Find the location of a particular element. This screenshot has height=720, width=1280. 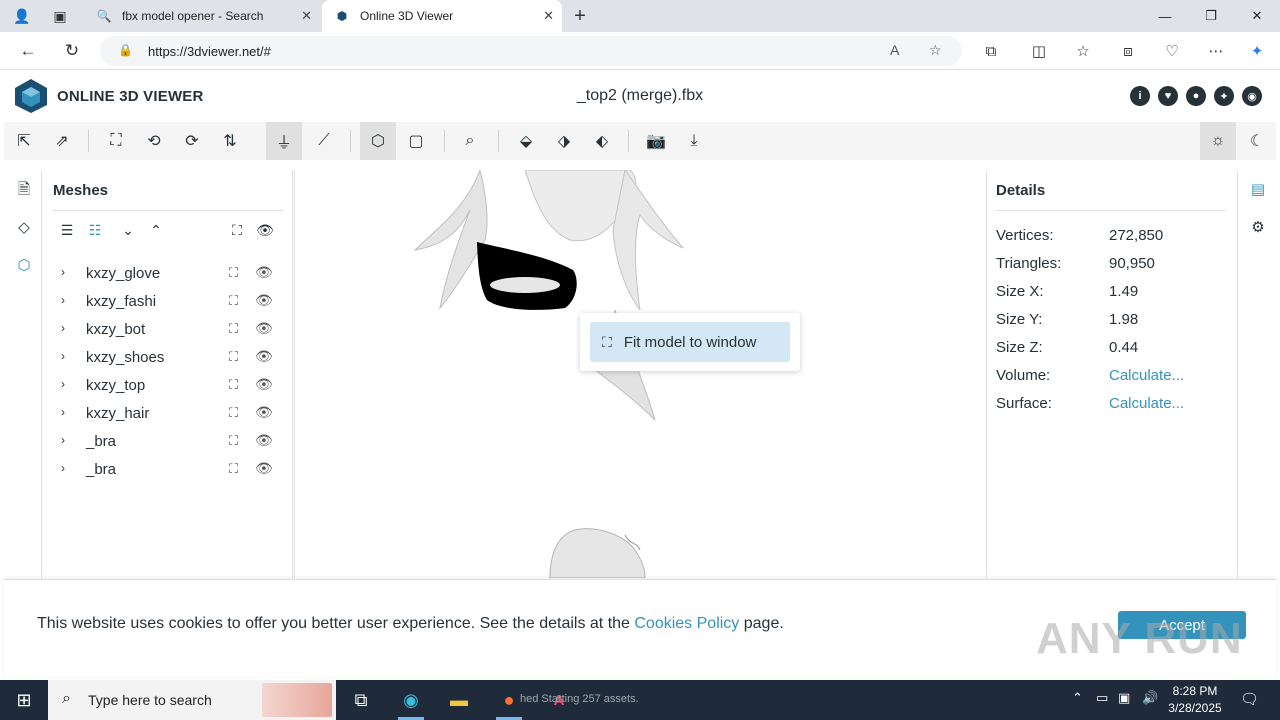

favorite-star-icon: ☆ is located at coordinates (935, 50).